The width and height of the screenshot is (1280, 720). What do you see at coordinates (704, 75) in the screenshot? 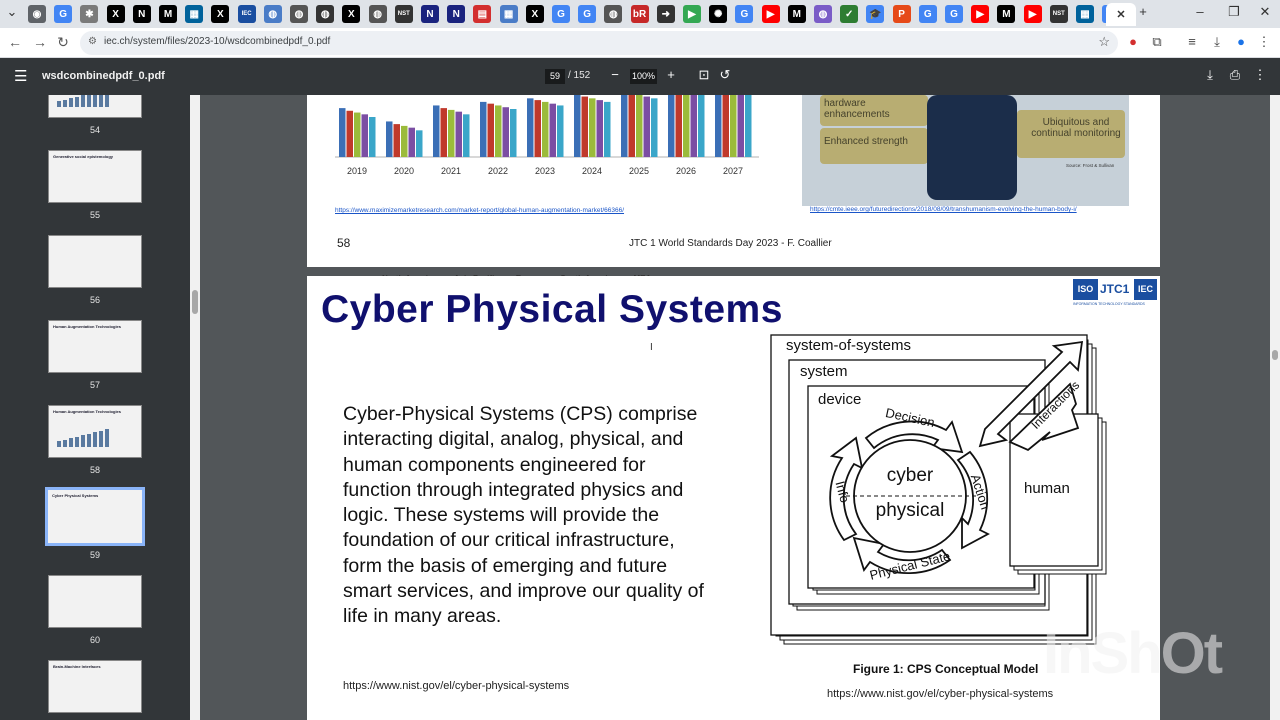
I see `fit-page-icon: ⊡` at bounding box center [704, 75].